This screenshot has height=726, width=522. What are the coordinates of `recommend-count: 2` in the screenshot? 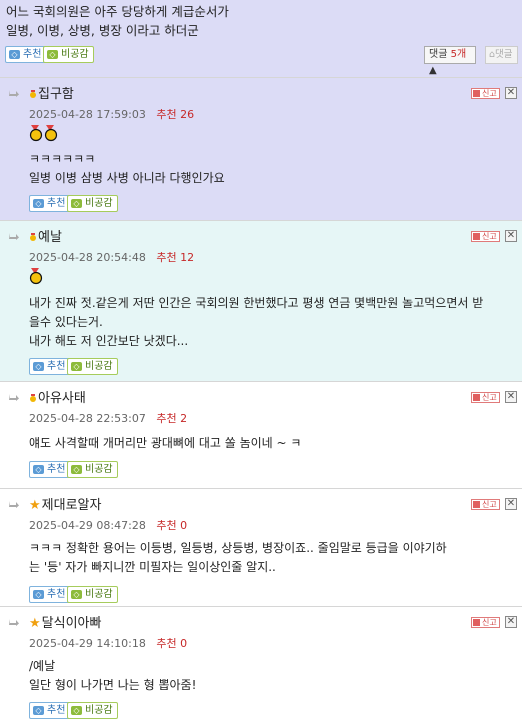 It's located at (184, 418).